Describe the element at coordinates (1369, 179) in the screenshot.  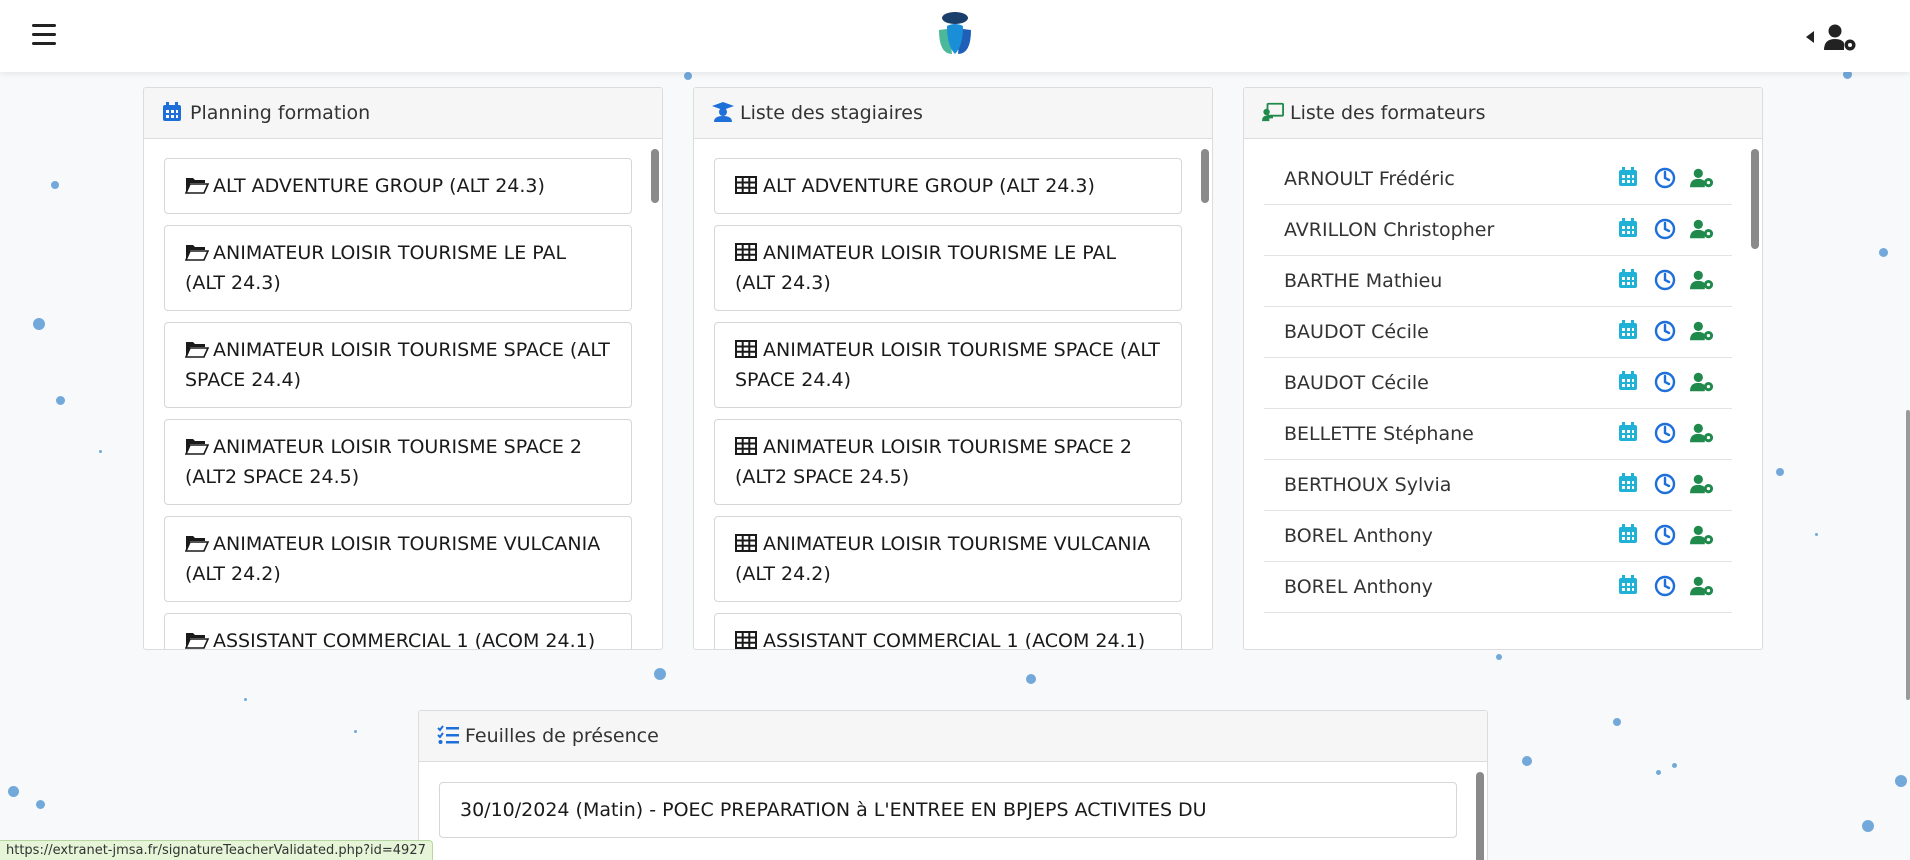
I see `formateur-name: ARNOULT Frédéric` at that location.